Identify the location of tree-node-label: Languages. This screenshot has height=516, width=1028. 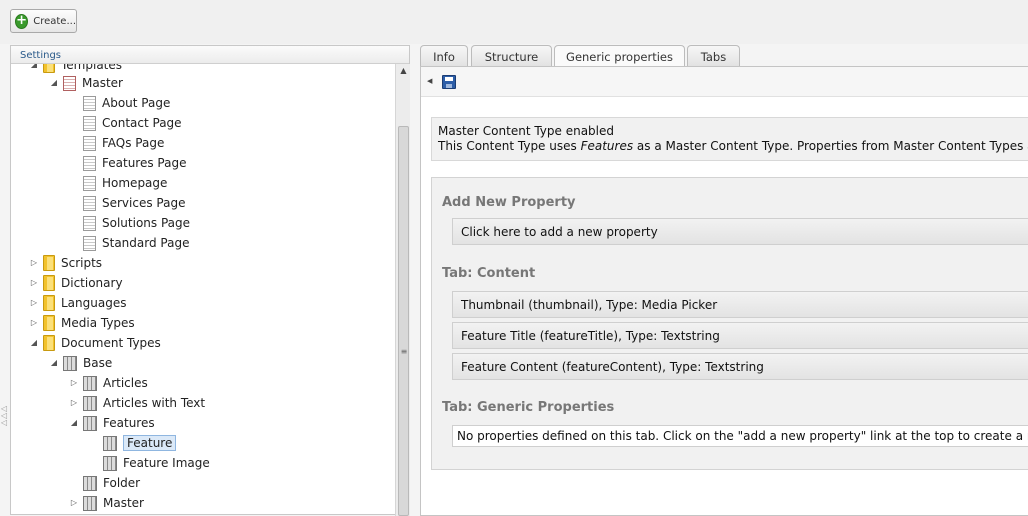
(94, 303).